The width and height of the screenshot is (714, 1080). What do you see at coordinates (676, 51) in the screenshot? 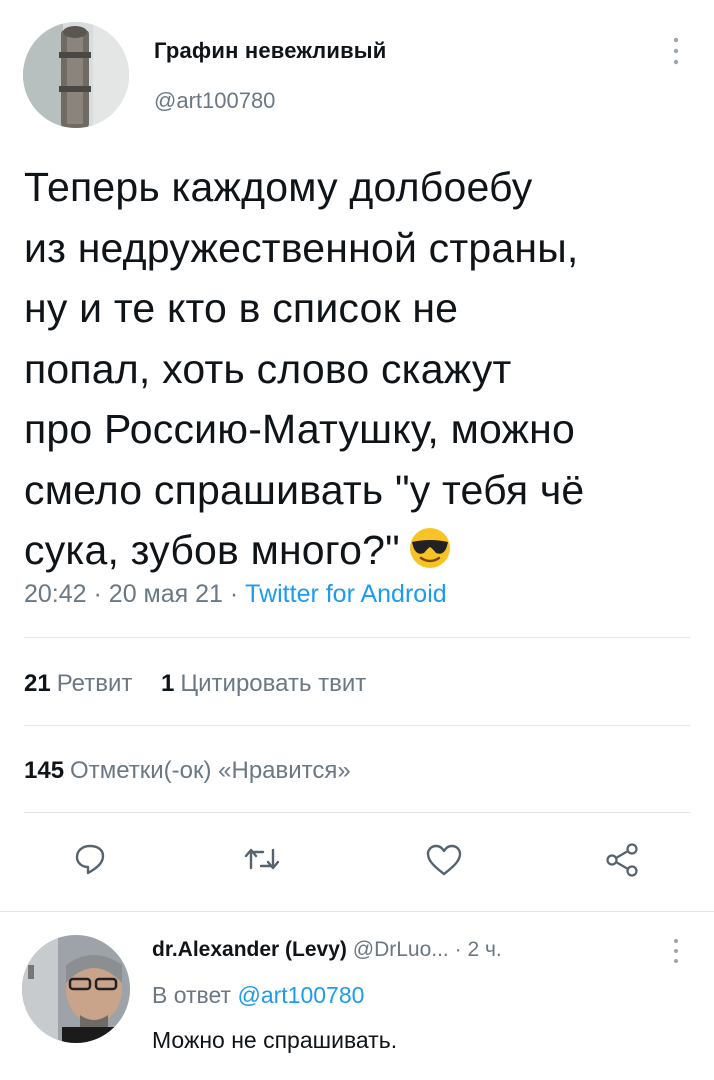
I see `more-options-icon` at bounding box center [676, 51].